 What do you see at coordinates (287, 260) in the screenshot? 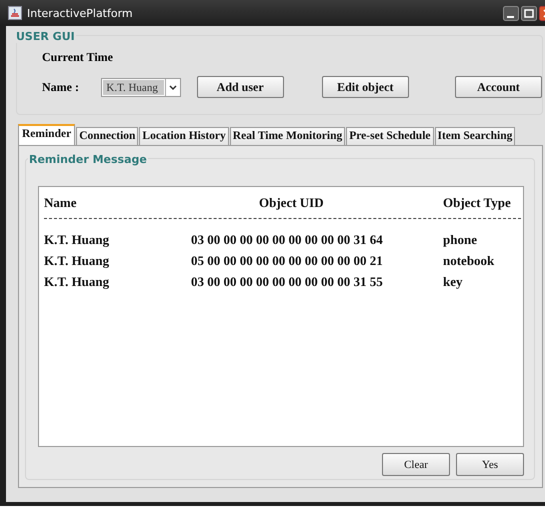
I see `table-cell-text: 05 00 00 00 00 00 00 00 00 00 00 21` at bounding box center [287, 260].